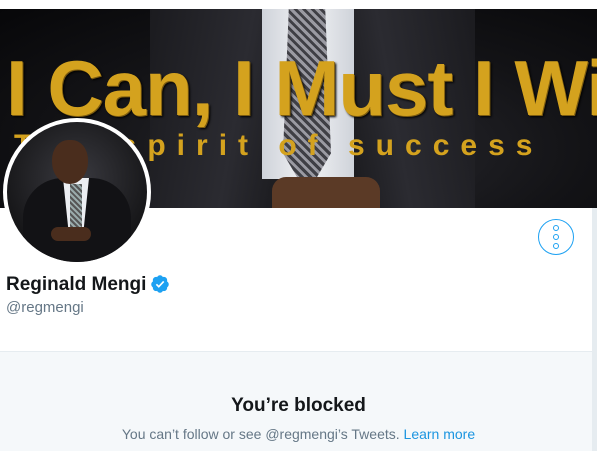 This screenshot has width=597, height=451. What do you see at coordinates (45, 307) in the screenshot?
I see `profile-handle: @regmengi` at bounding box center [45, 307].